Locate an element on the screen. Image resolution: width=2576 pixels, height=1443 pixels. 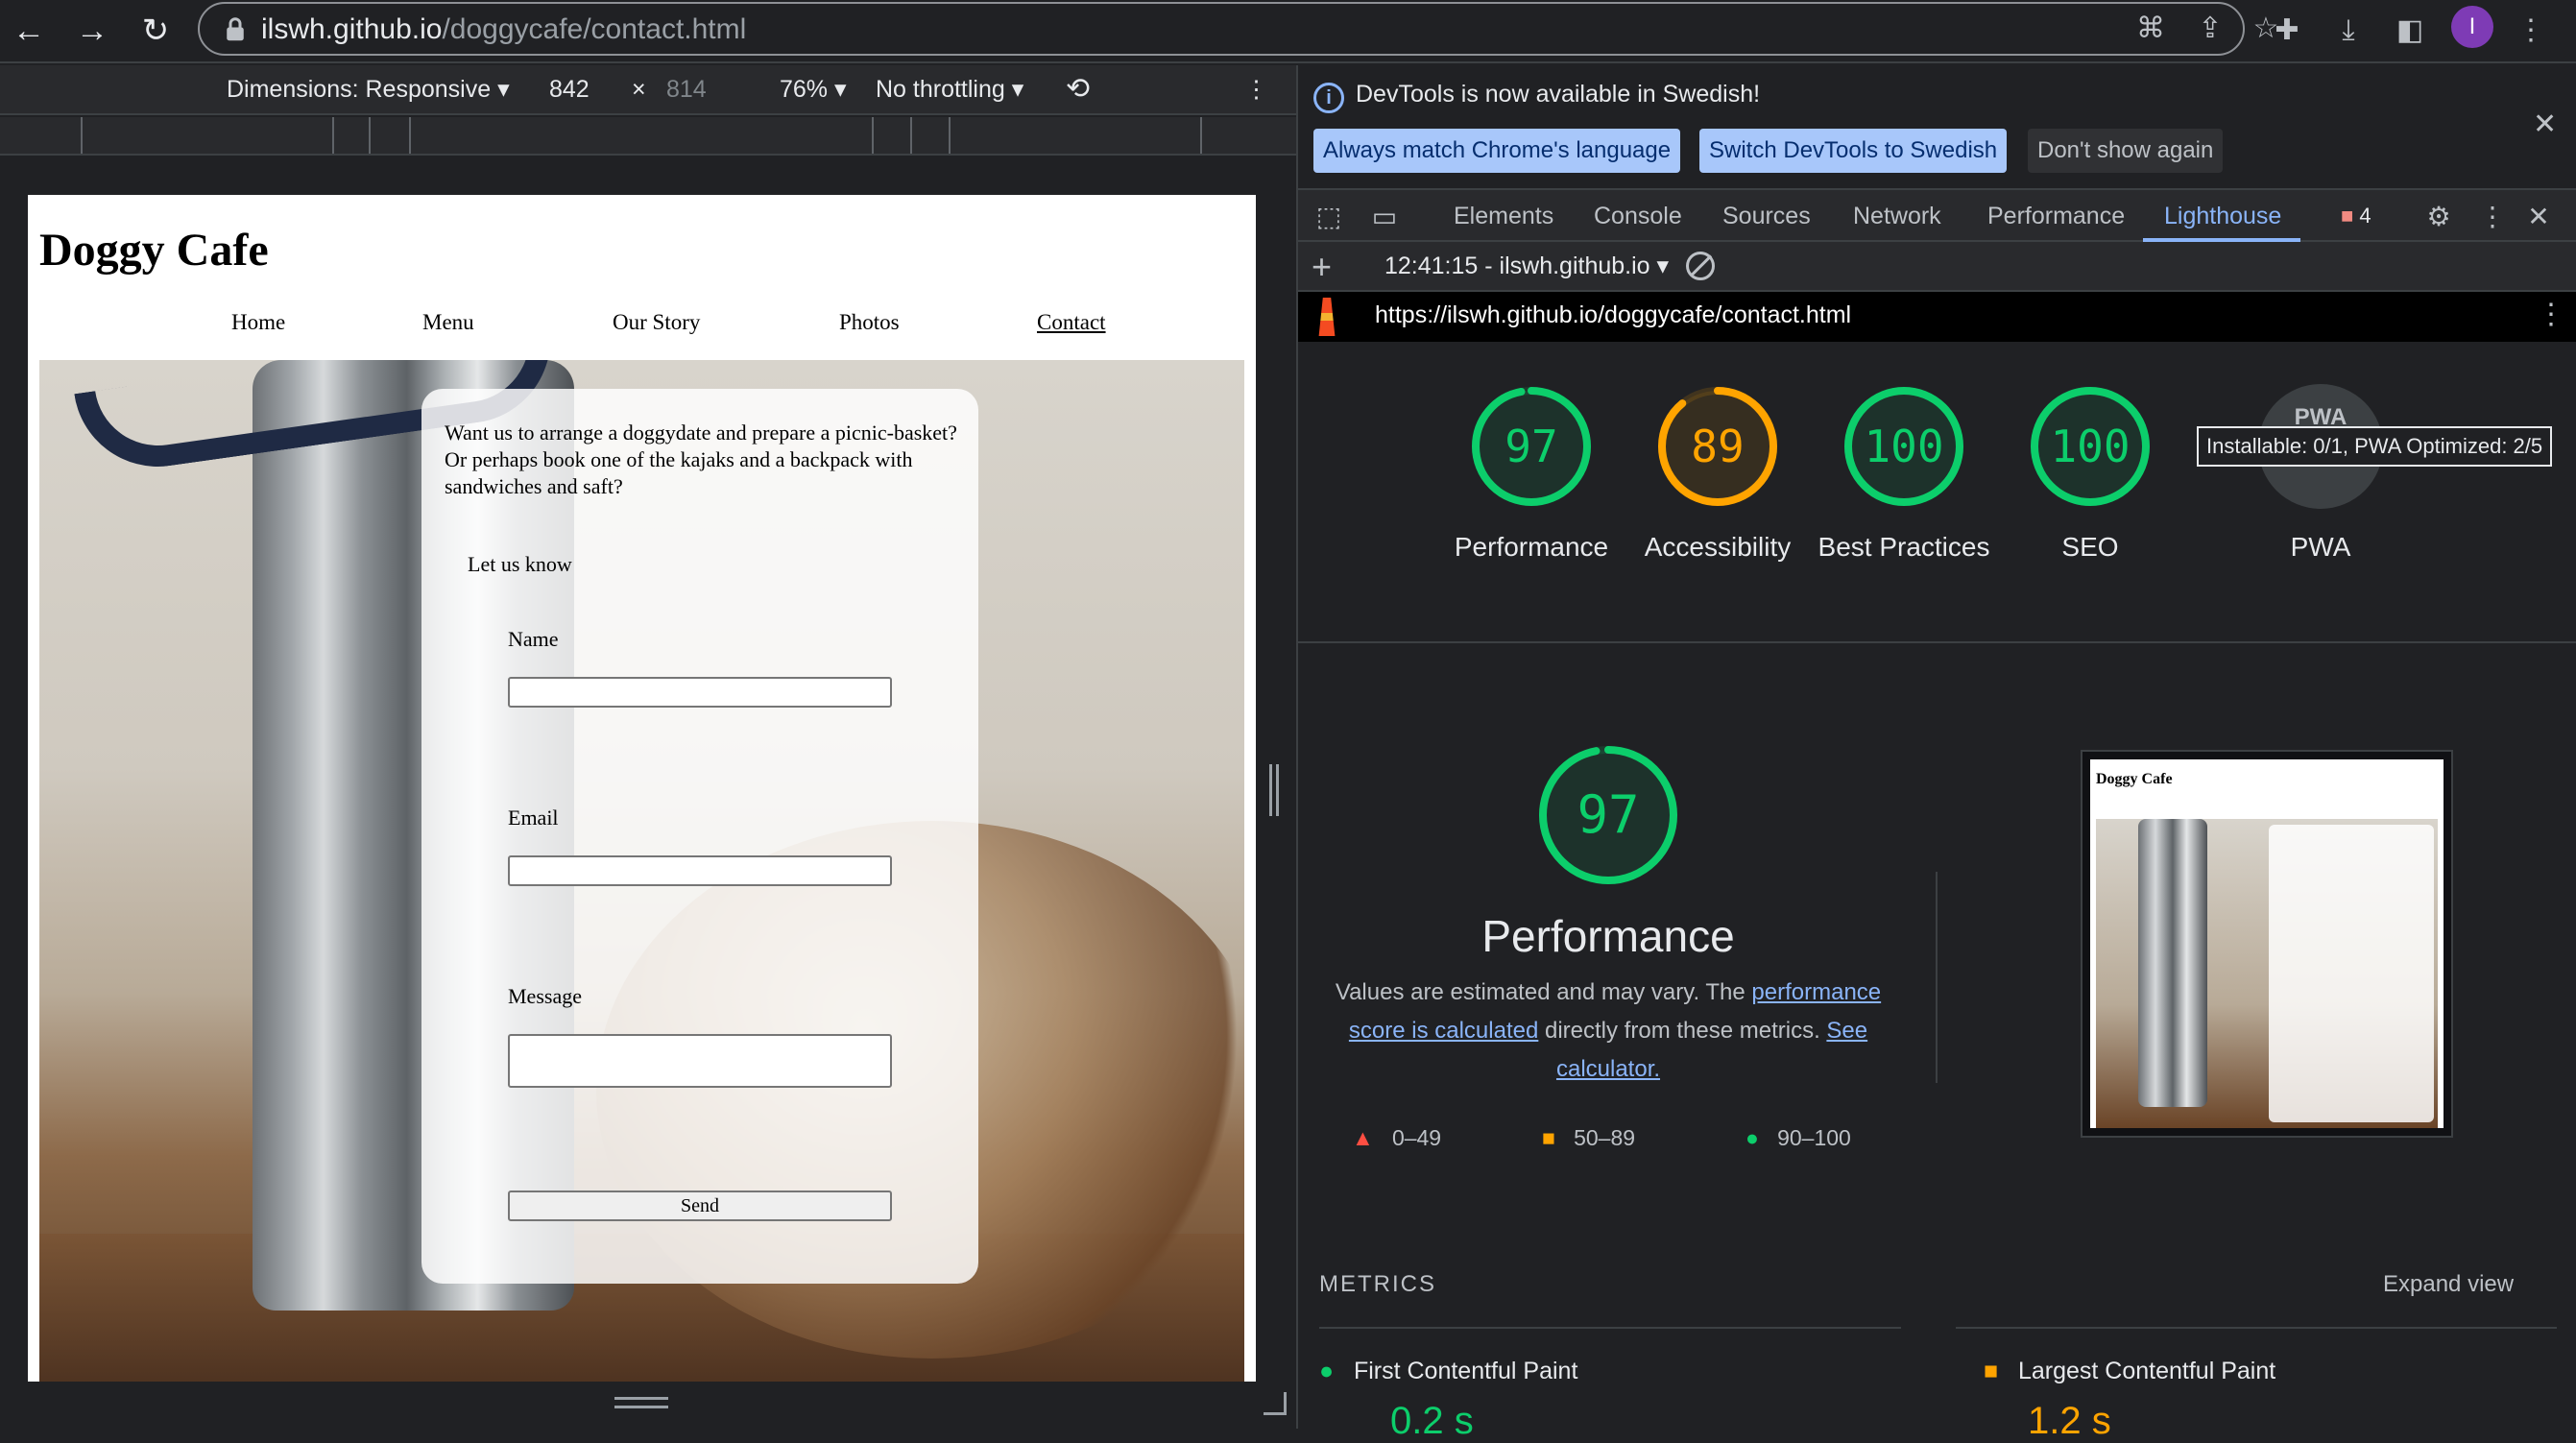
device-more-icon: ⋮ is located at coordinates (1256, 90).